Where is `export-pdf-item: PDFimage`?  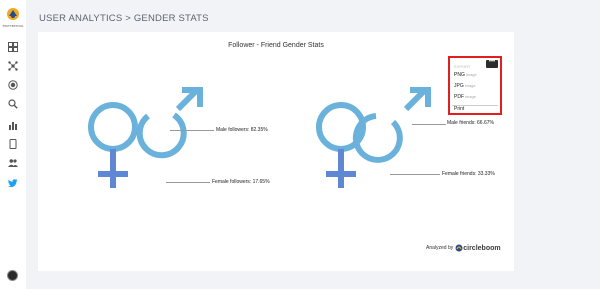
export-pdf-item: PDFimage is located at coordinates (465, 97).